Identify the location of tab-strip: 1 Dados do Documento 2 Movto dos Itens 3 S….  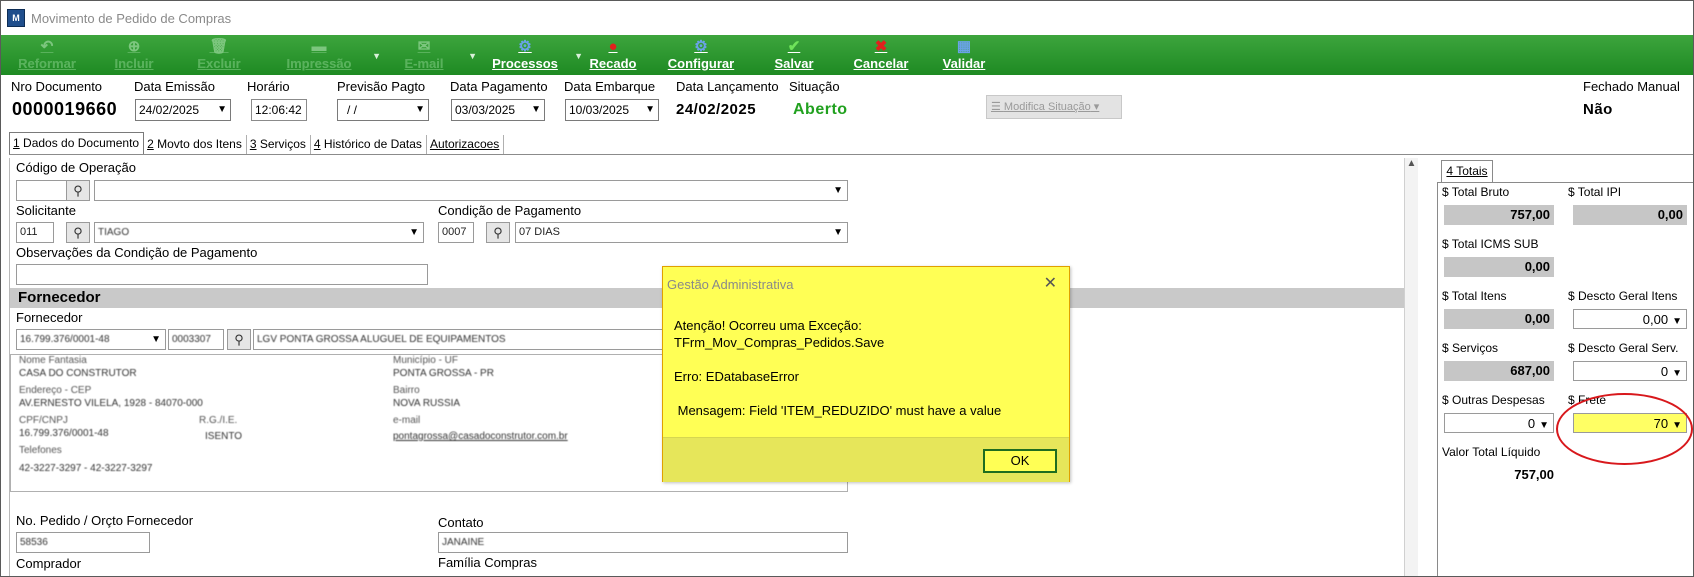
(257, 143).